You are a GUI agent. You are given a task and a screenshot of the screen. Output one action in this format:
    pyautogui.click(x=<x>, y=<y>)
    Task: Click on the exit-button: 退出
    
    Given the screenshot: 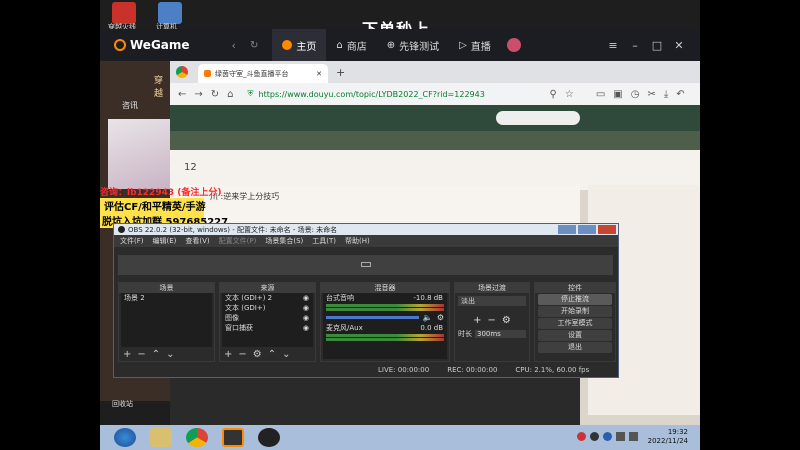 What is the action you would take?
    pyautogui.click(x=575, y=347)
    